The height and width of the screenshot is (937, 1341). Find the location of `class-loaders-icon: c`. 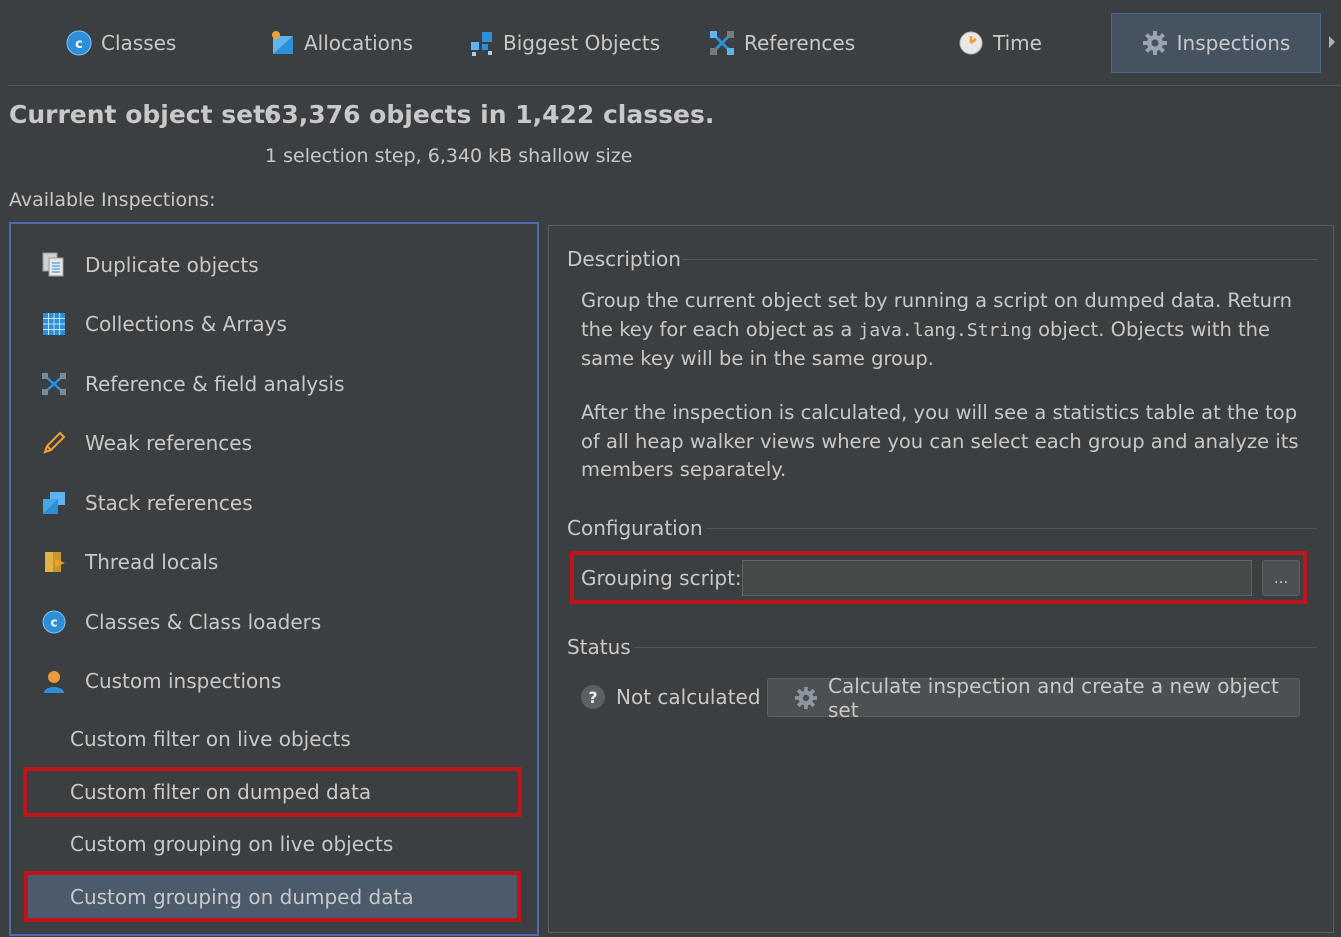

class-loaders-icon: c is located at coordinates (54, 622).